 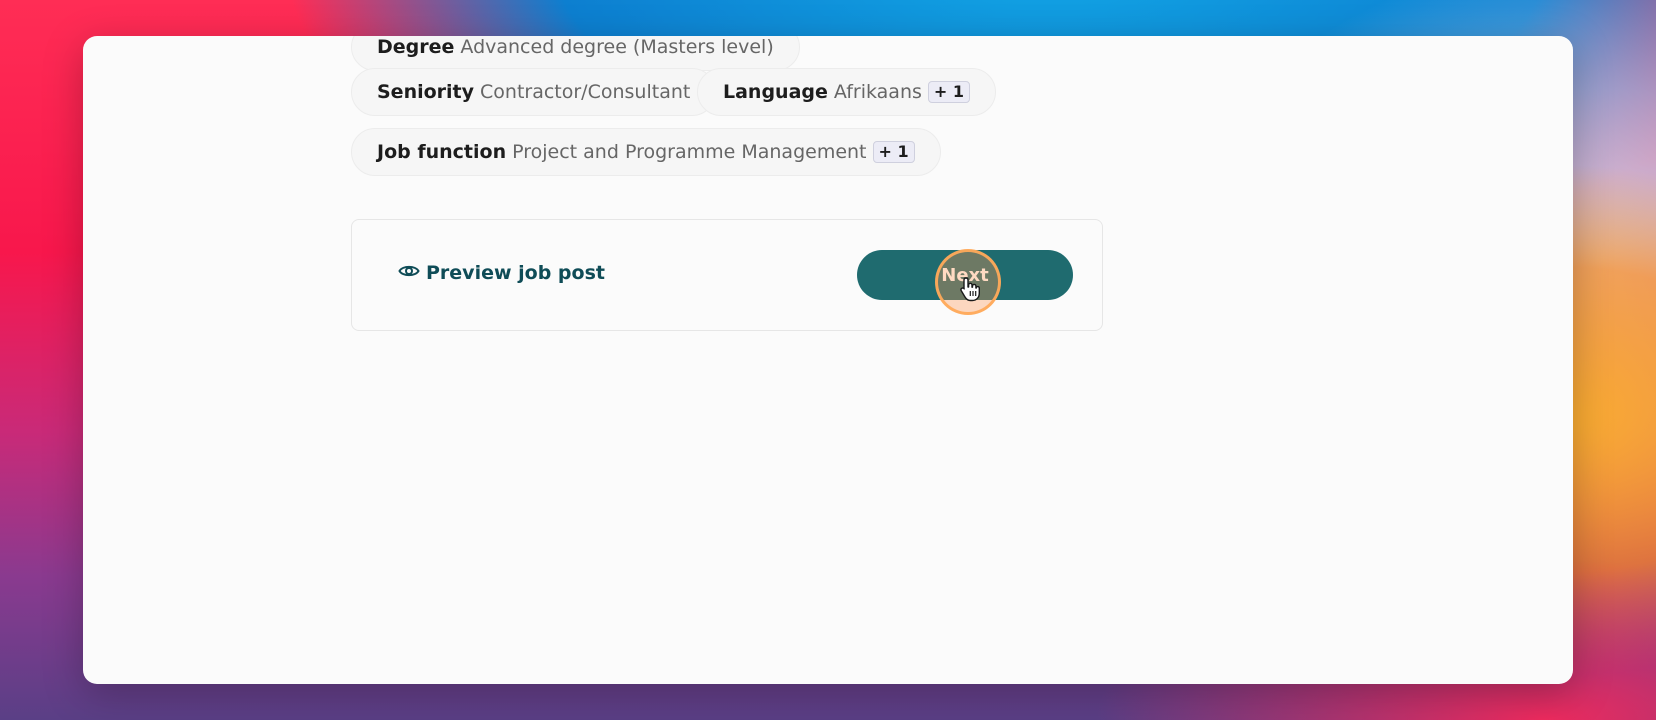 What do you see at coordinates (585, 92) in the screenshot?
I see `chip-value: Contractor/Consultant` at bounding box center [585, 92].